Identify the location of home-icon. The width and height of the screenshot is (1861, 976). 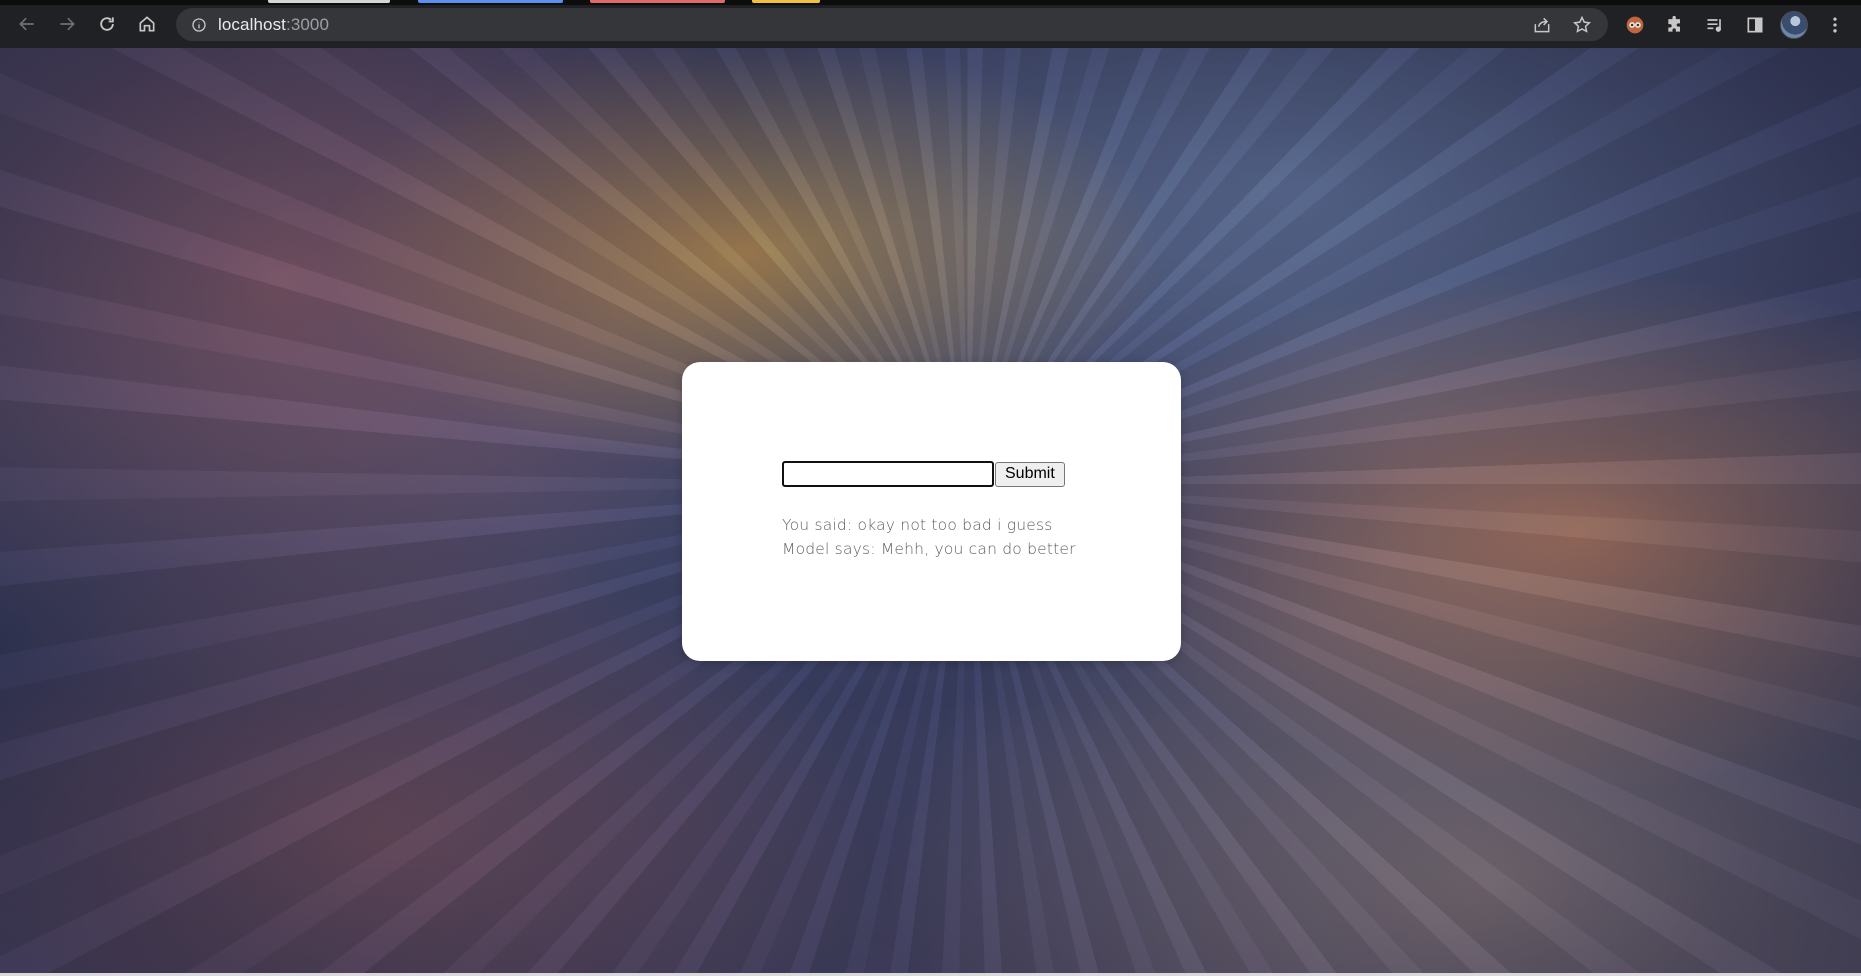
(147, 24).